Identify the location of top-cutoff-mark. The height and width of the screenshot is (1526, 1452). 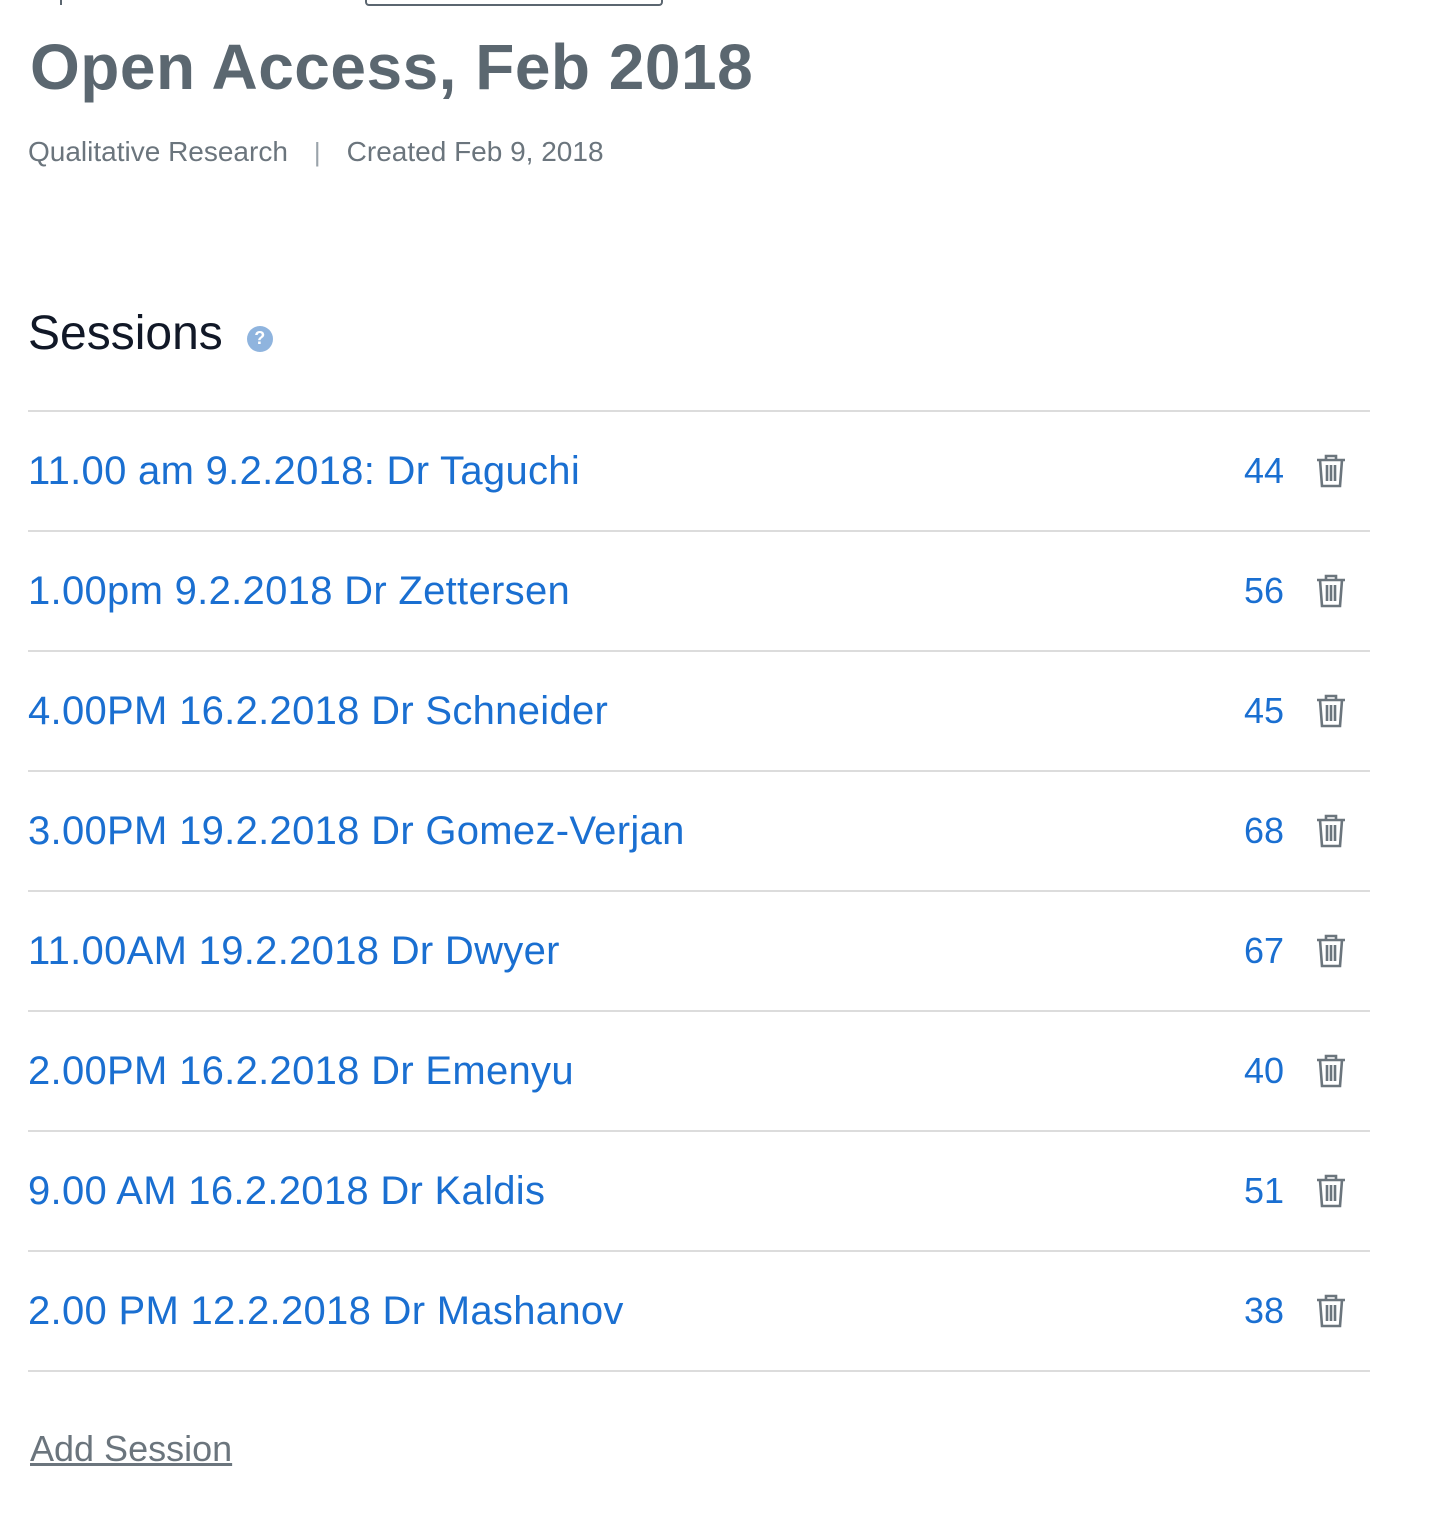
(61, 2).